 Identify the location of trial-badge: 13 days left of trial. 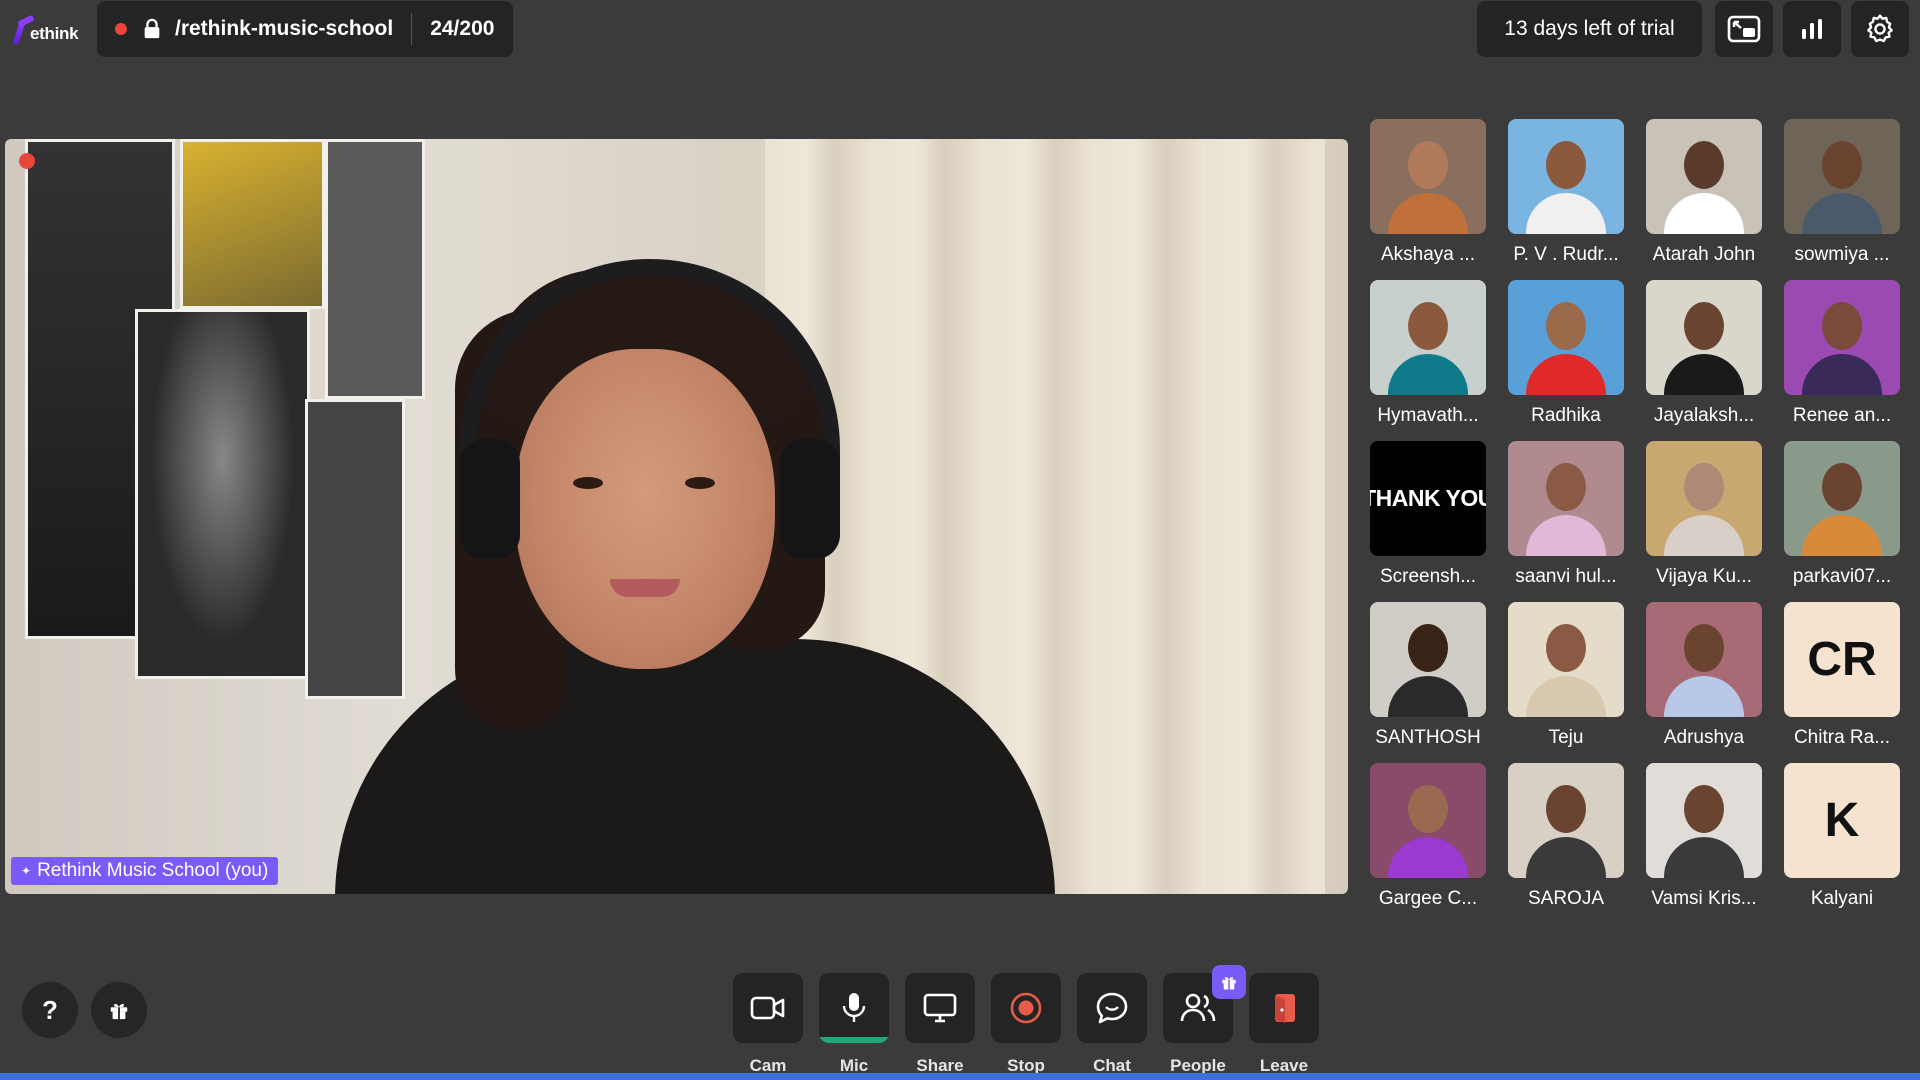
(1589, 29).